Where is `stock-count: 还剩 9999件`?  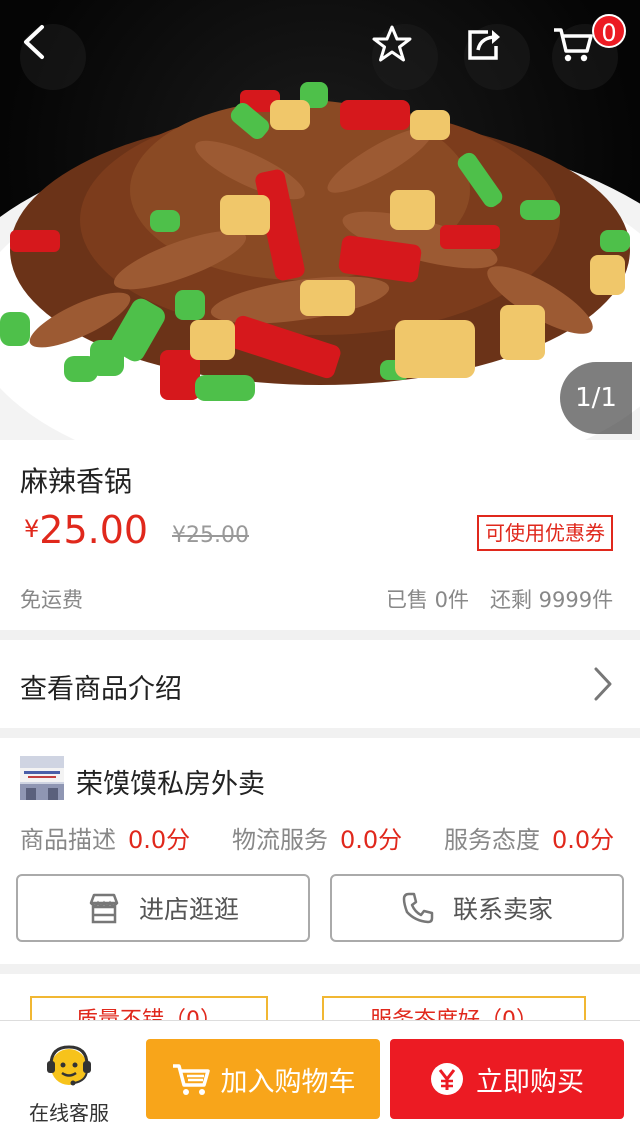
stock-count: 还剩 9999件 is located at coordinates (552, 600).